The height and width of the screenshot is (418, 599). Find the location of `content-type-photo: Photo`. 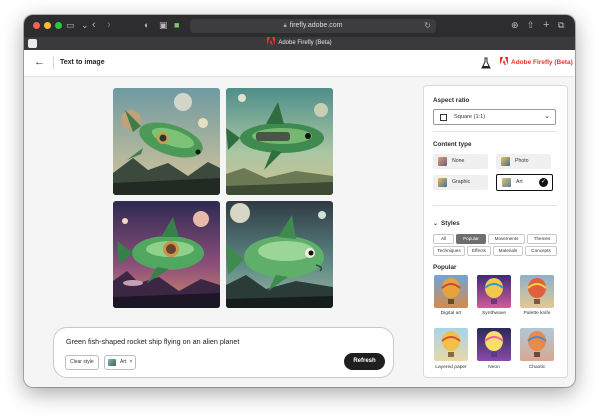

content-type-photo: Photo is located at coordinates (523, 161).